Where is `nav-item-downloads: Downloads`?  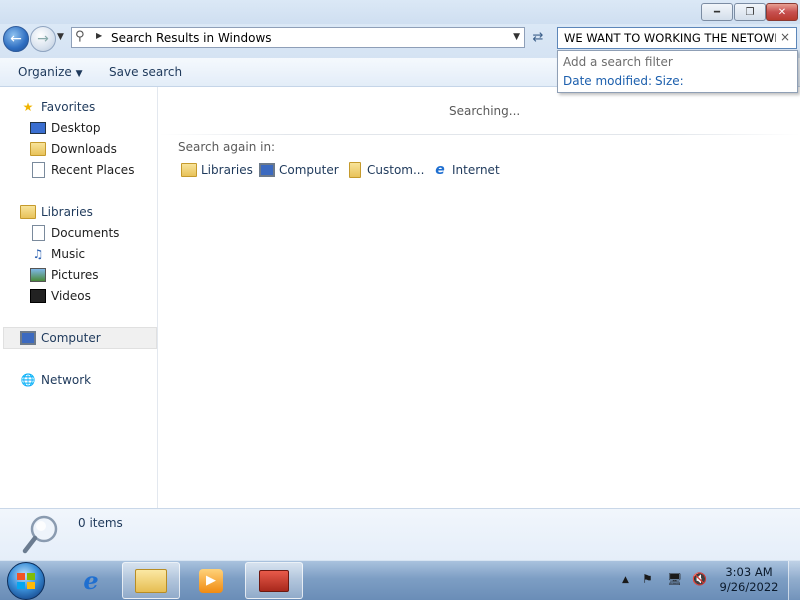
nav-item-downloads: Downloads is located at coordinates (73, 149).